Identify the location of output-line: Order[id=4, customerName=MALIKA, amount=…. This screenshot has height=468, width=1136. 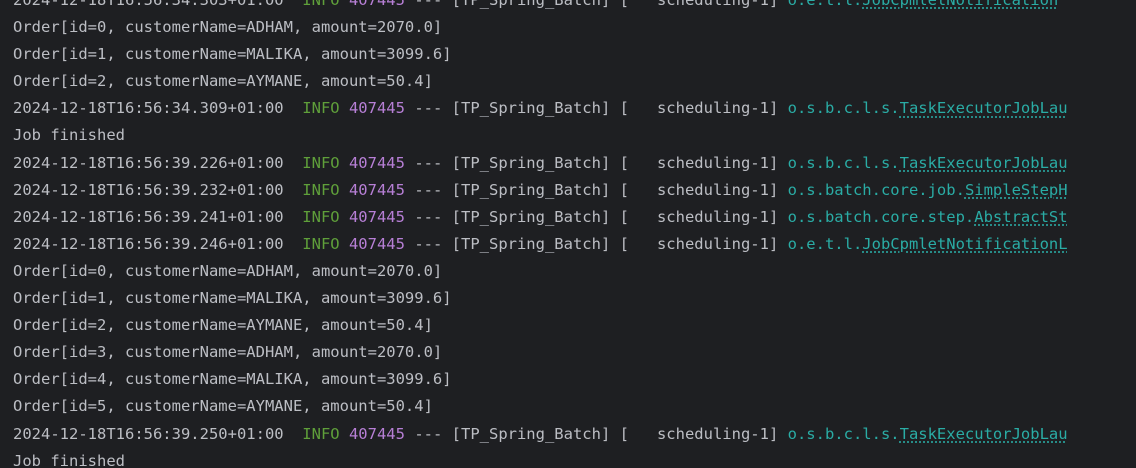
(574, 379).